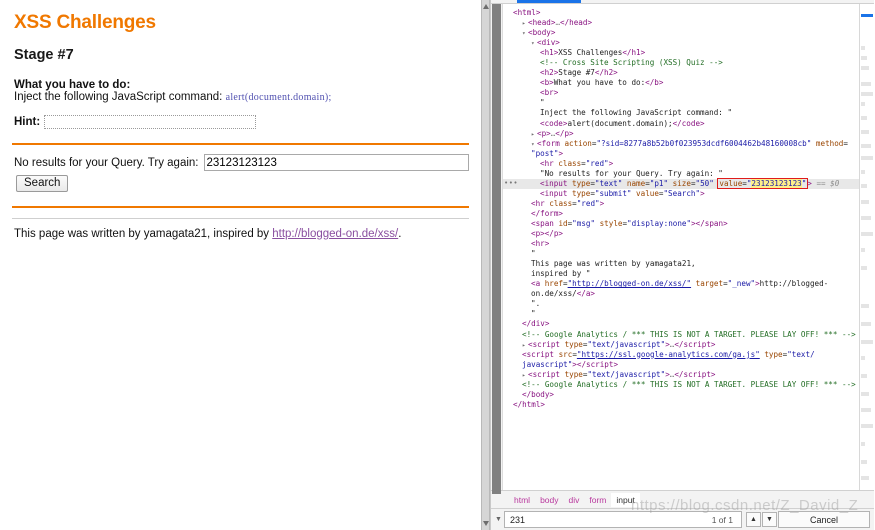 Image resolution: width=875 pixels, height=530 pixels. I want to click on dom-tree-row: "post">, so click(681, 154).